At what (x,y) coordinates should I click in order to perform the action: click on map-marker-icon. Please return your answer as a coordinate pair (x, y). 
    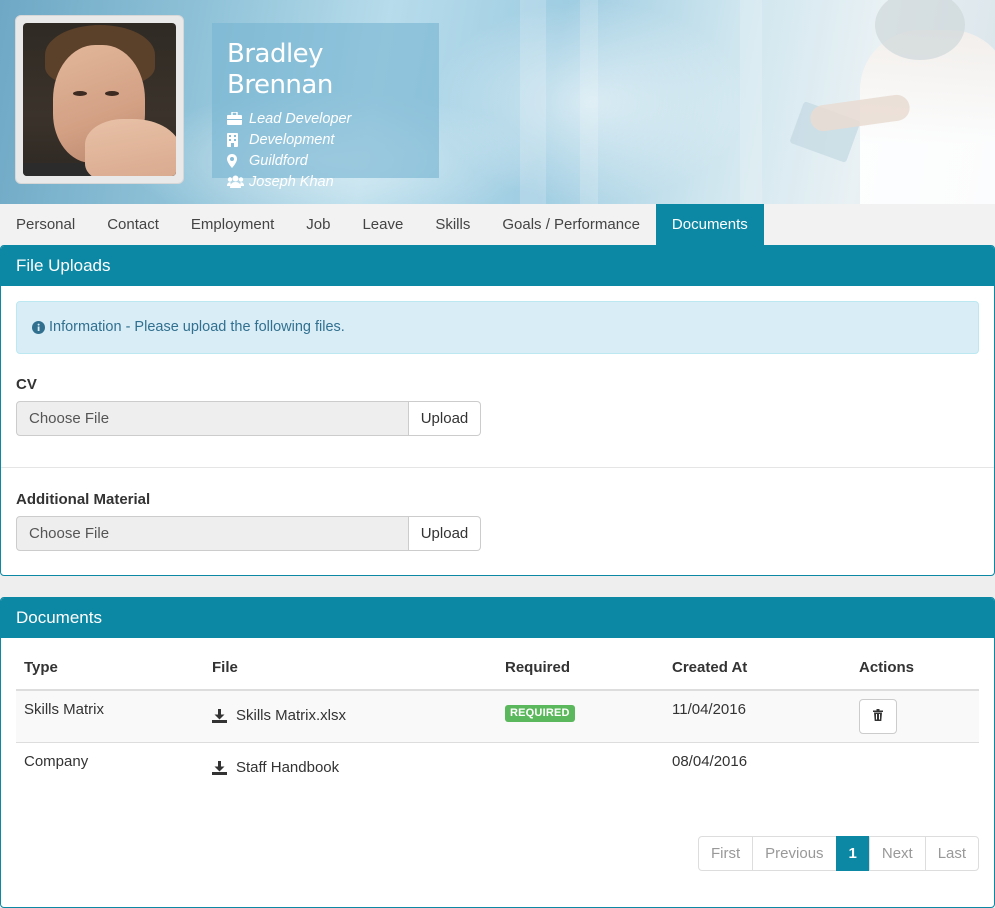
    Looking at the image, I should click on (238, 160).